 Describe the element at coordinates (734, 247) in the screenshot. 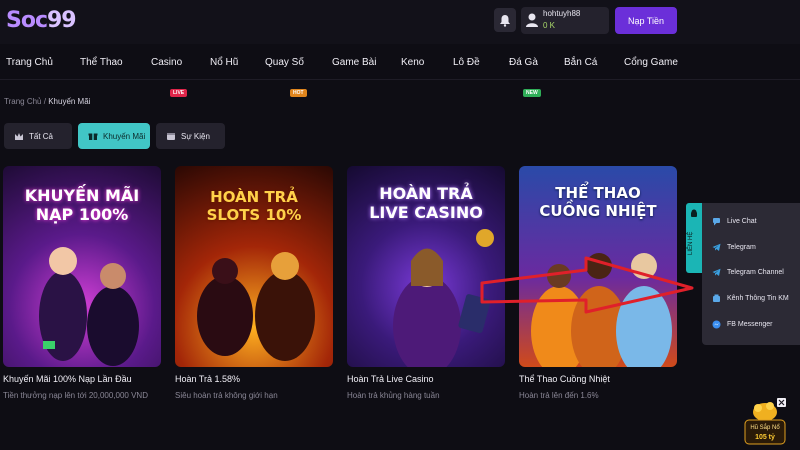

I see `contact-telegram: Telegram` at that location.